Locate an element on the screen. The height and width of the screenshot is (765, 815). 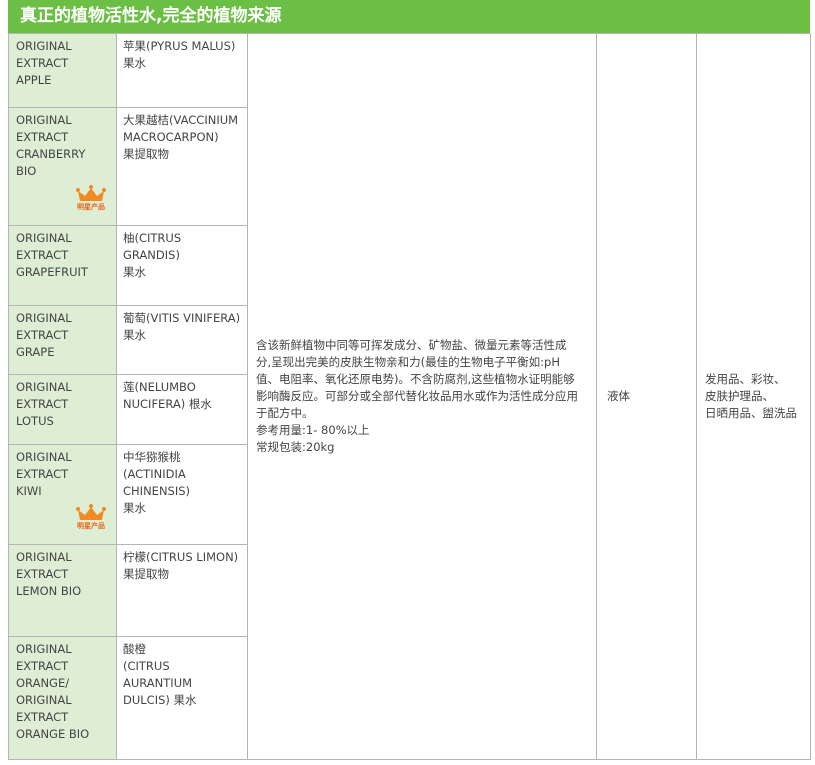
product-name-en-text: ORIGINAL EXTRACT KIWI is located at coordinates (44, 474).